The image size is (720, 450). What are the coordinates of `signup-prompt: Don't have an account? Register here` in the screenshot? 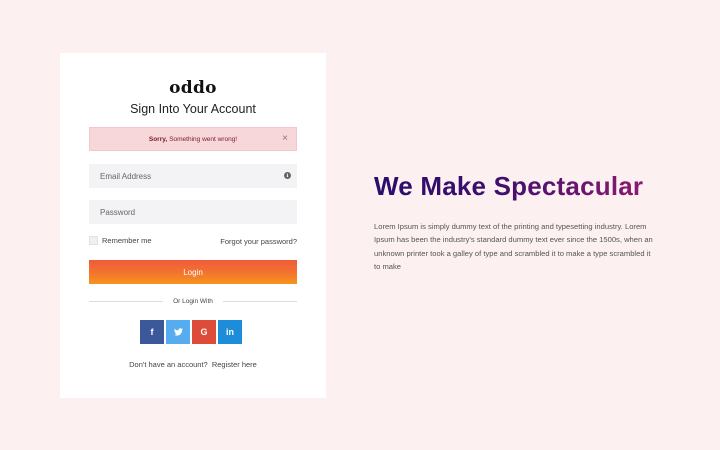 It's located at (193, 364).